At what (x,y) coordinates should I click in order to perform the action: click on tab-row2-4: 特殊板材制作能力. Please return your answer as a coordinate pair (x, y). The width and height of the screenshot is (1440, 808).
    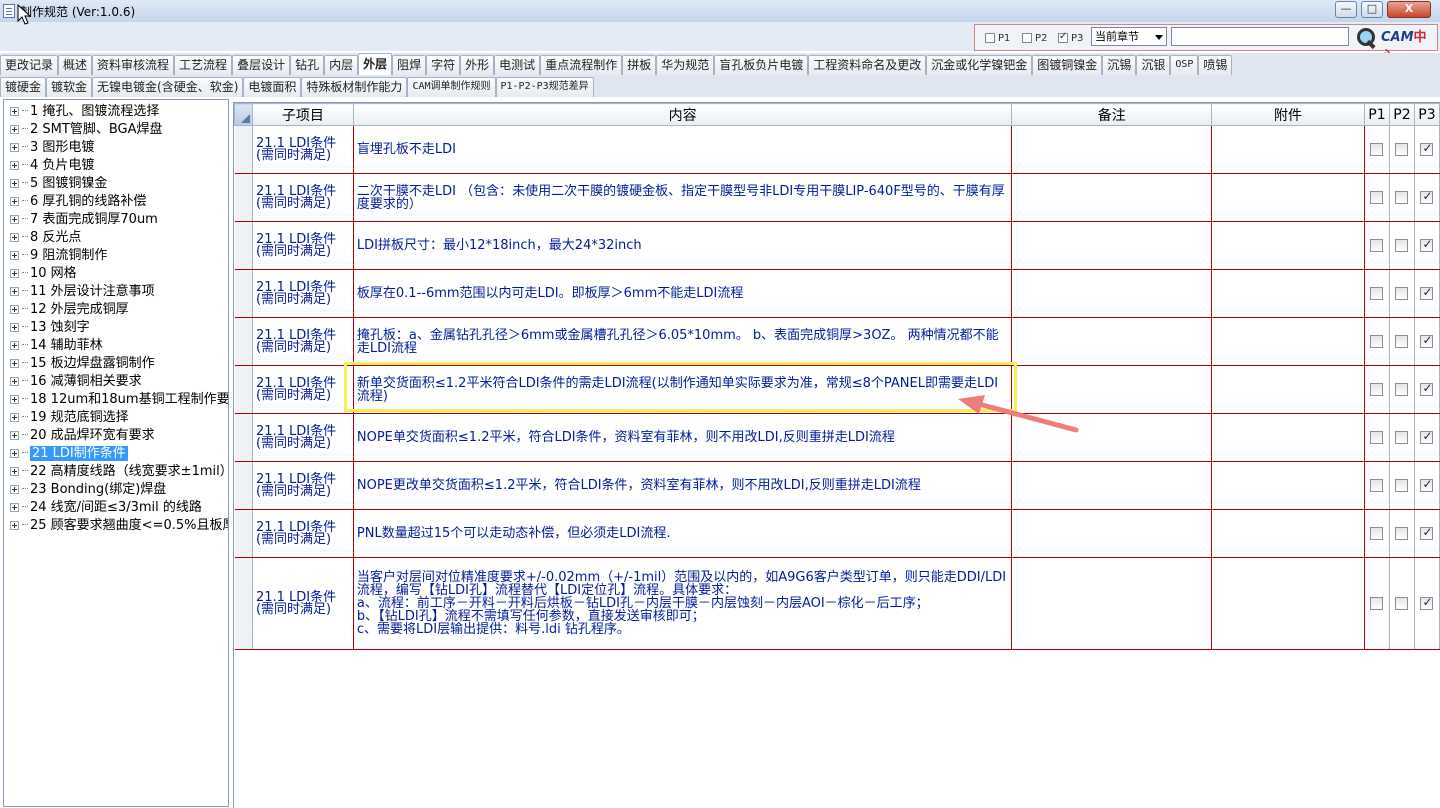
    Looking at the image, I should click on (354, 87).